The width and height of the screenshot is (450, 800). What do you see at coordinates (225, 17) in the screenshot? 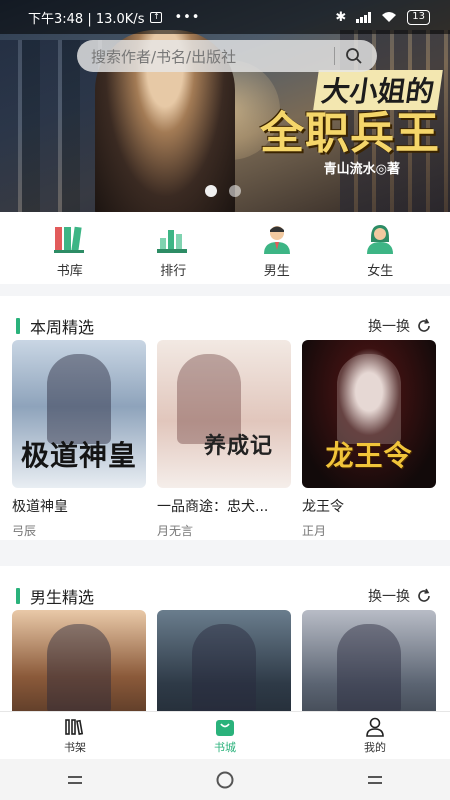
I see `status-bar: 下午3:48 | 13.0K/s ↑ ••• ✱ 13` at bounding box center [225, 17].